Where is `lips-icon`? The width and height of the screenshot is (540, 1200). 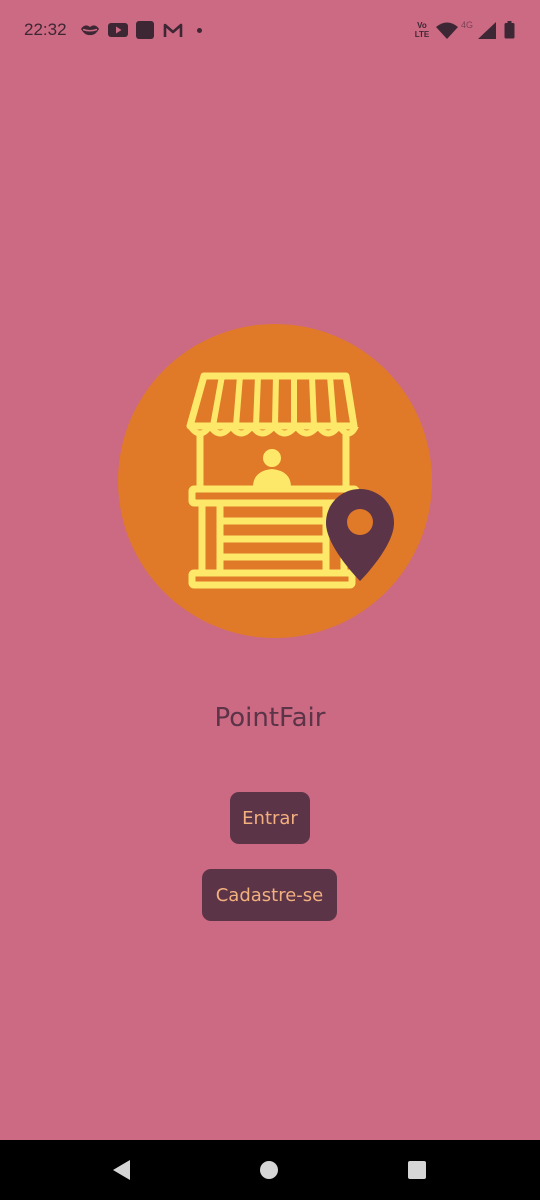 lips-icon is located at coordinates (90, 30).